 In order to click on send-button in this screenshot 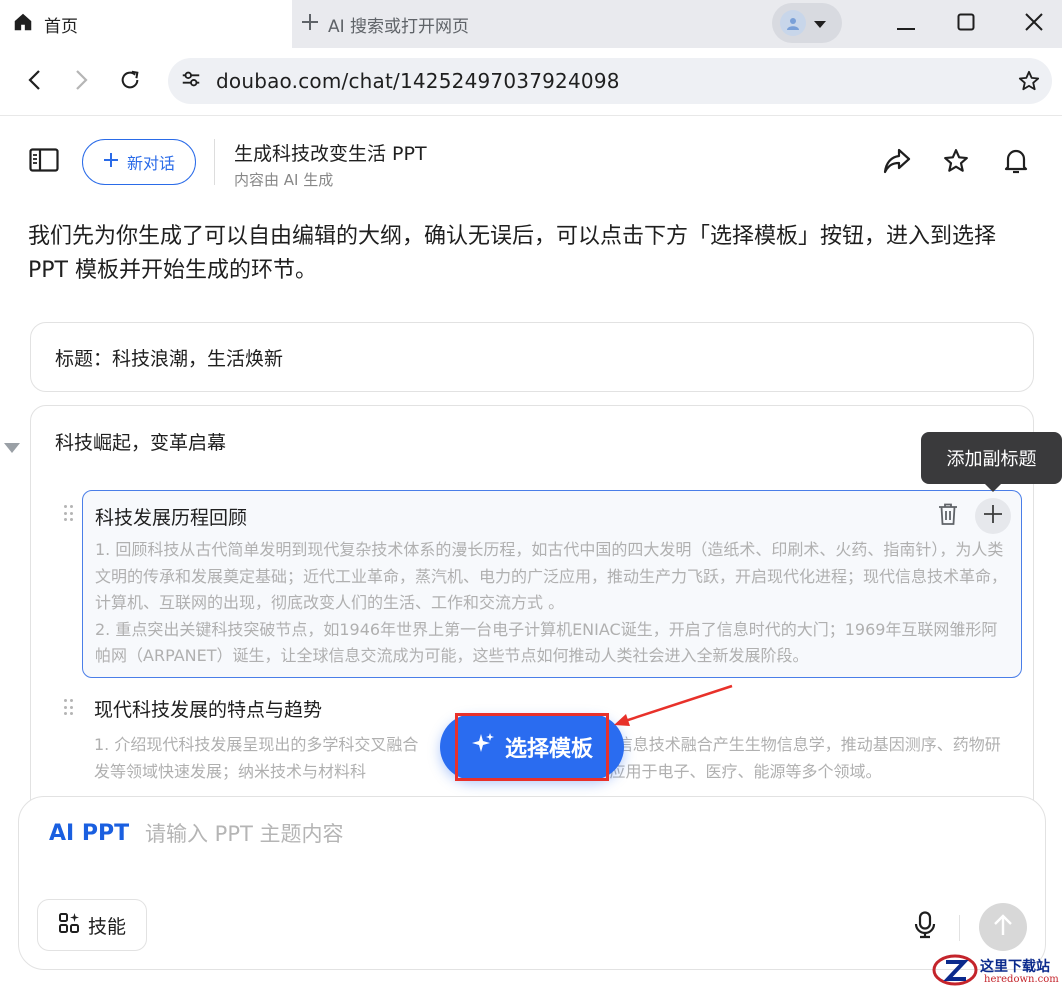, I will do `click(1003, 927)`.